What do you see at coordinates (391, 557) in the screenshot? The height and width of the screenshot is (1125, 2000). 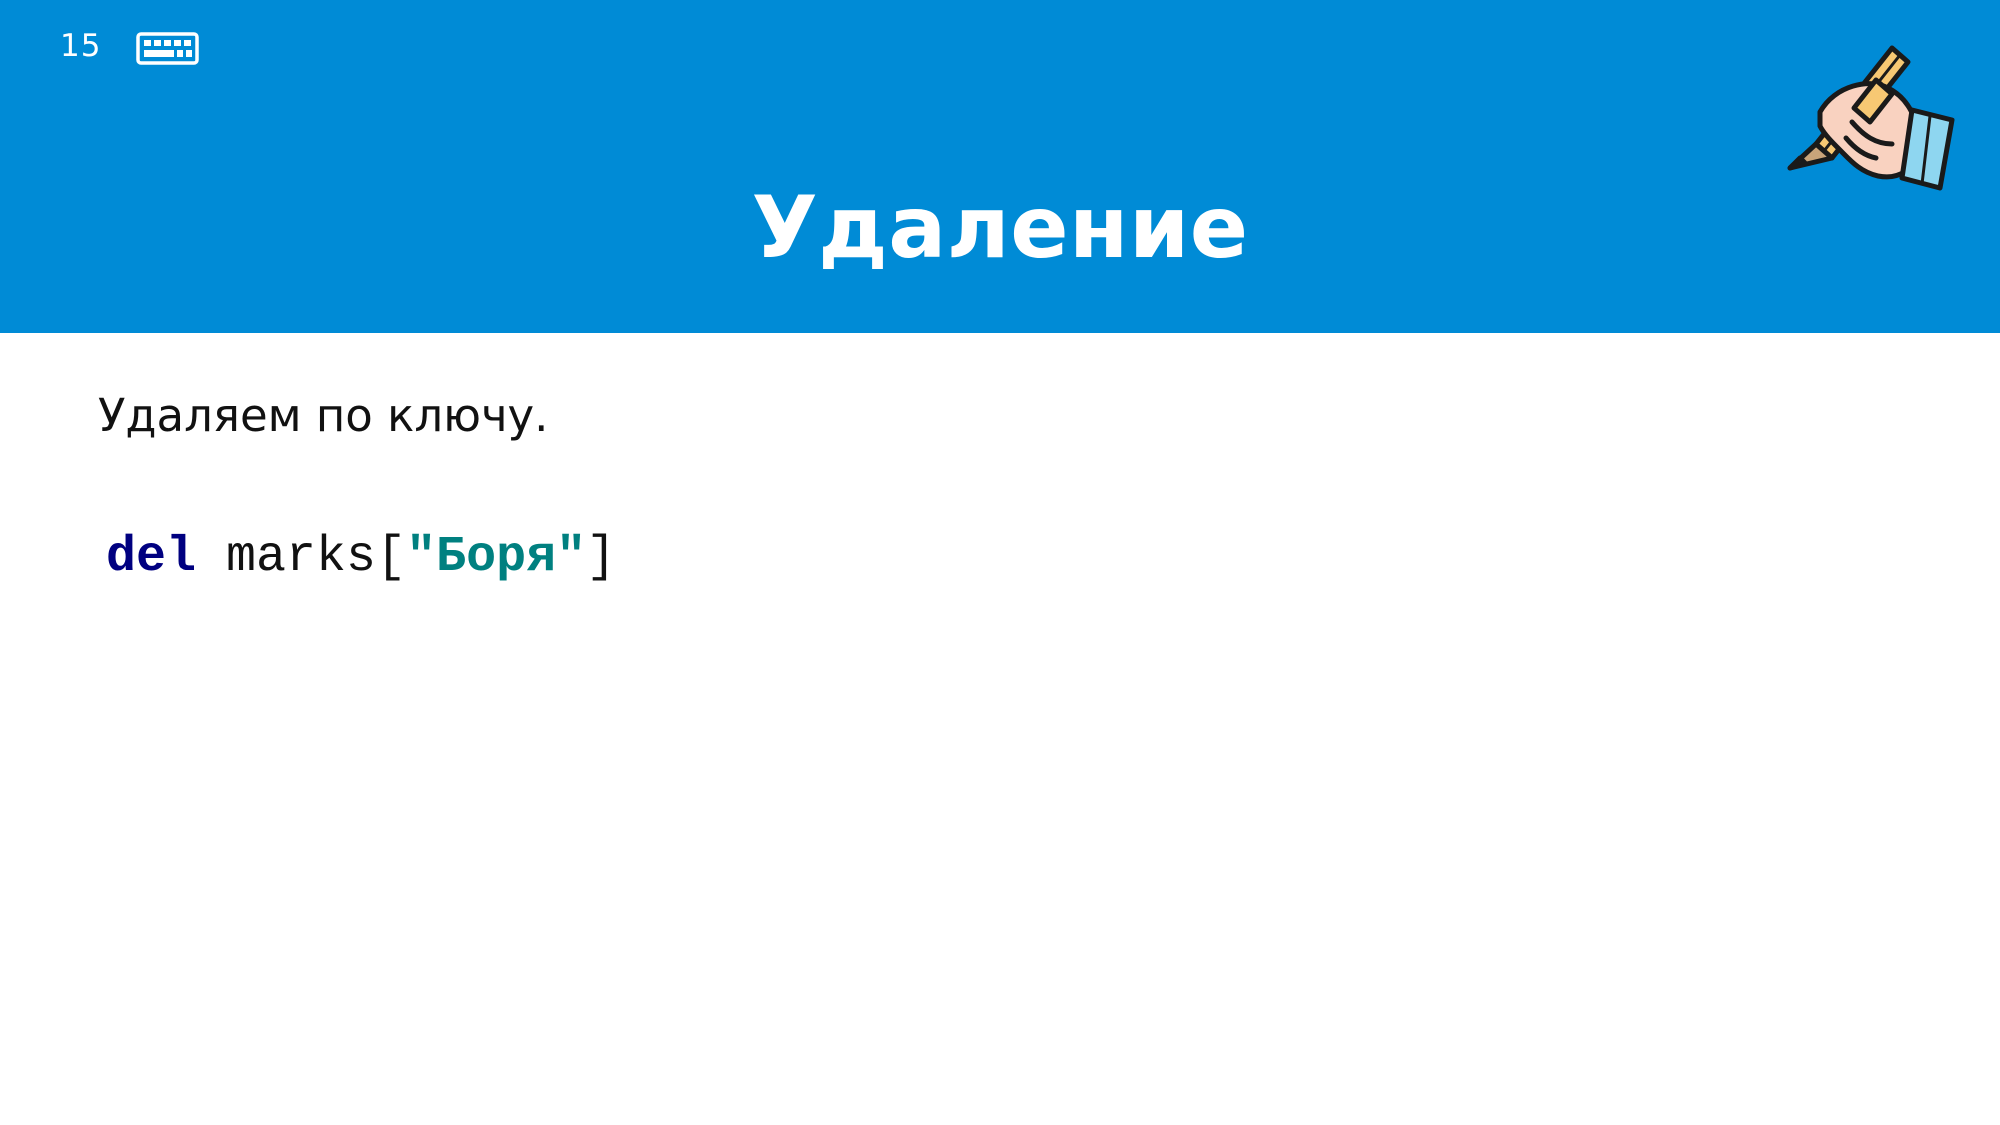 I see `code-open-bracket: [` at bounding box center [391, 557].